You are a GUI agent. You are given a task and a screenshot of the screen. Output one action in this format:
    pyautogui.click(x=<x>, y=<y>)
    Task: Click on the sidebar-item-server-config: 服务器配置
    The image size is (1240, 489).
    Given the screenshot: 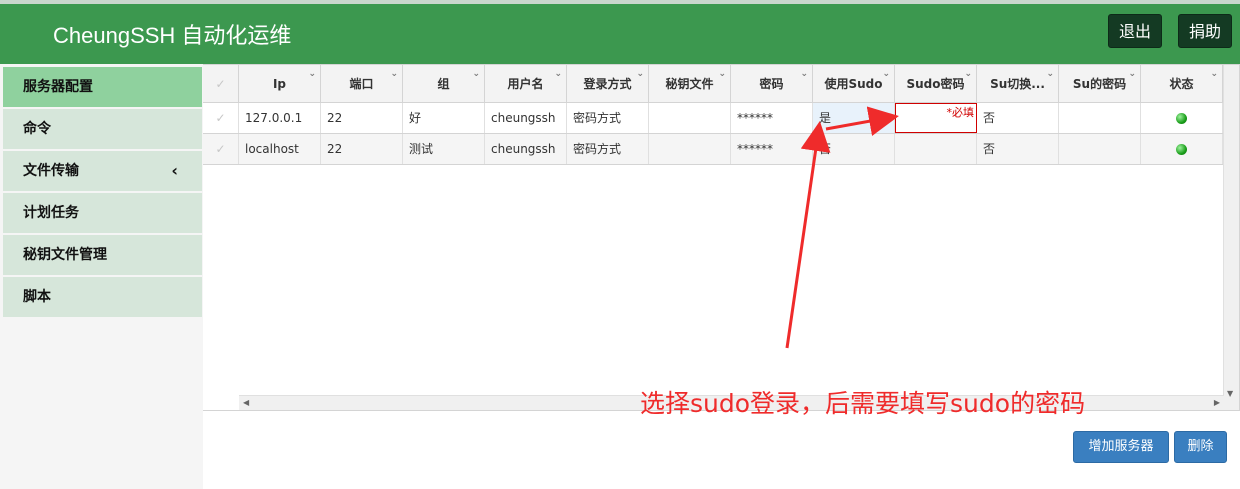 What is the action you would take?
    pyautogui.click(x=102, y=87)
    